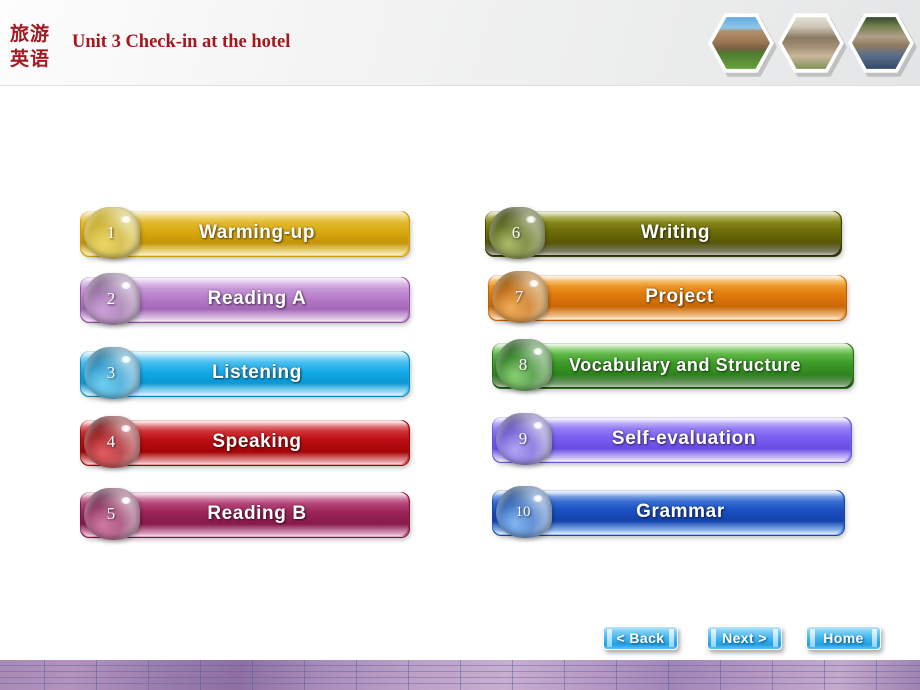 This screenshot has width=920, height=690. Describe the element at coordinates (245, 442) in the screenshot. I see `menu-button-speaking: Speaking 4` at that location.